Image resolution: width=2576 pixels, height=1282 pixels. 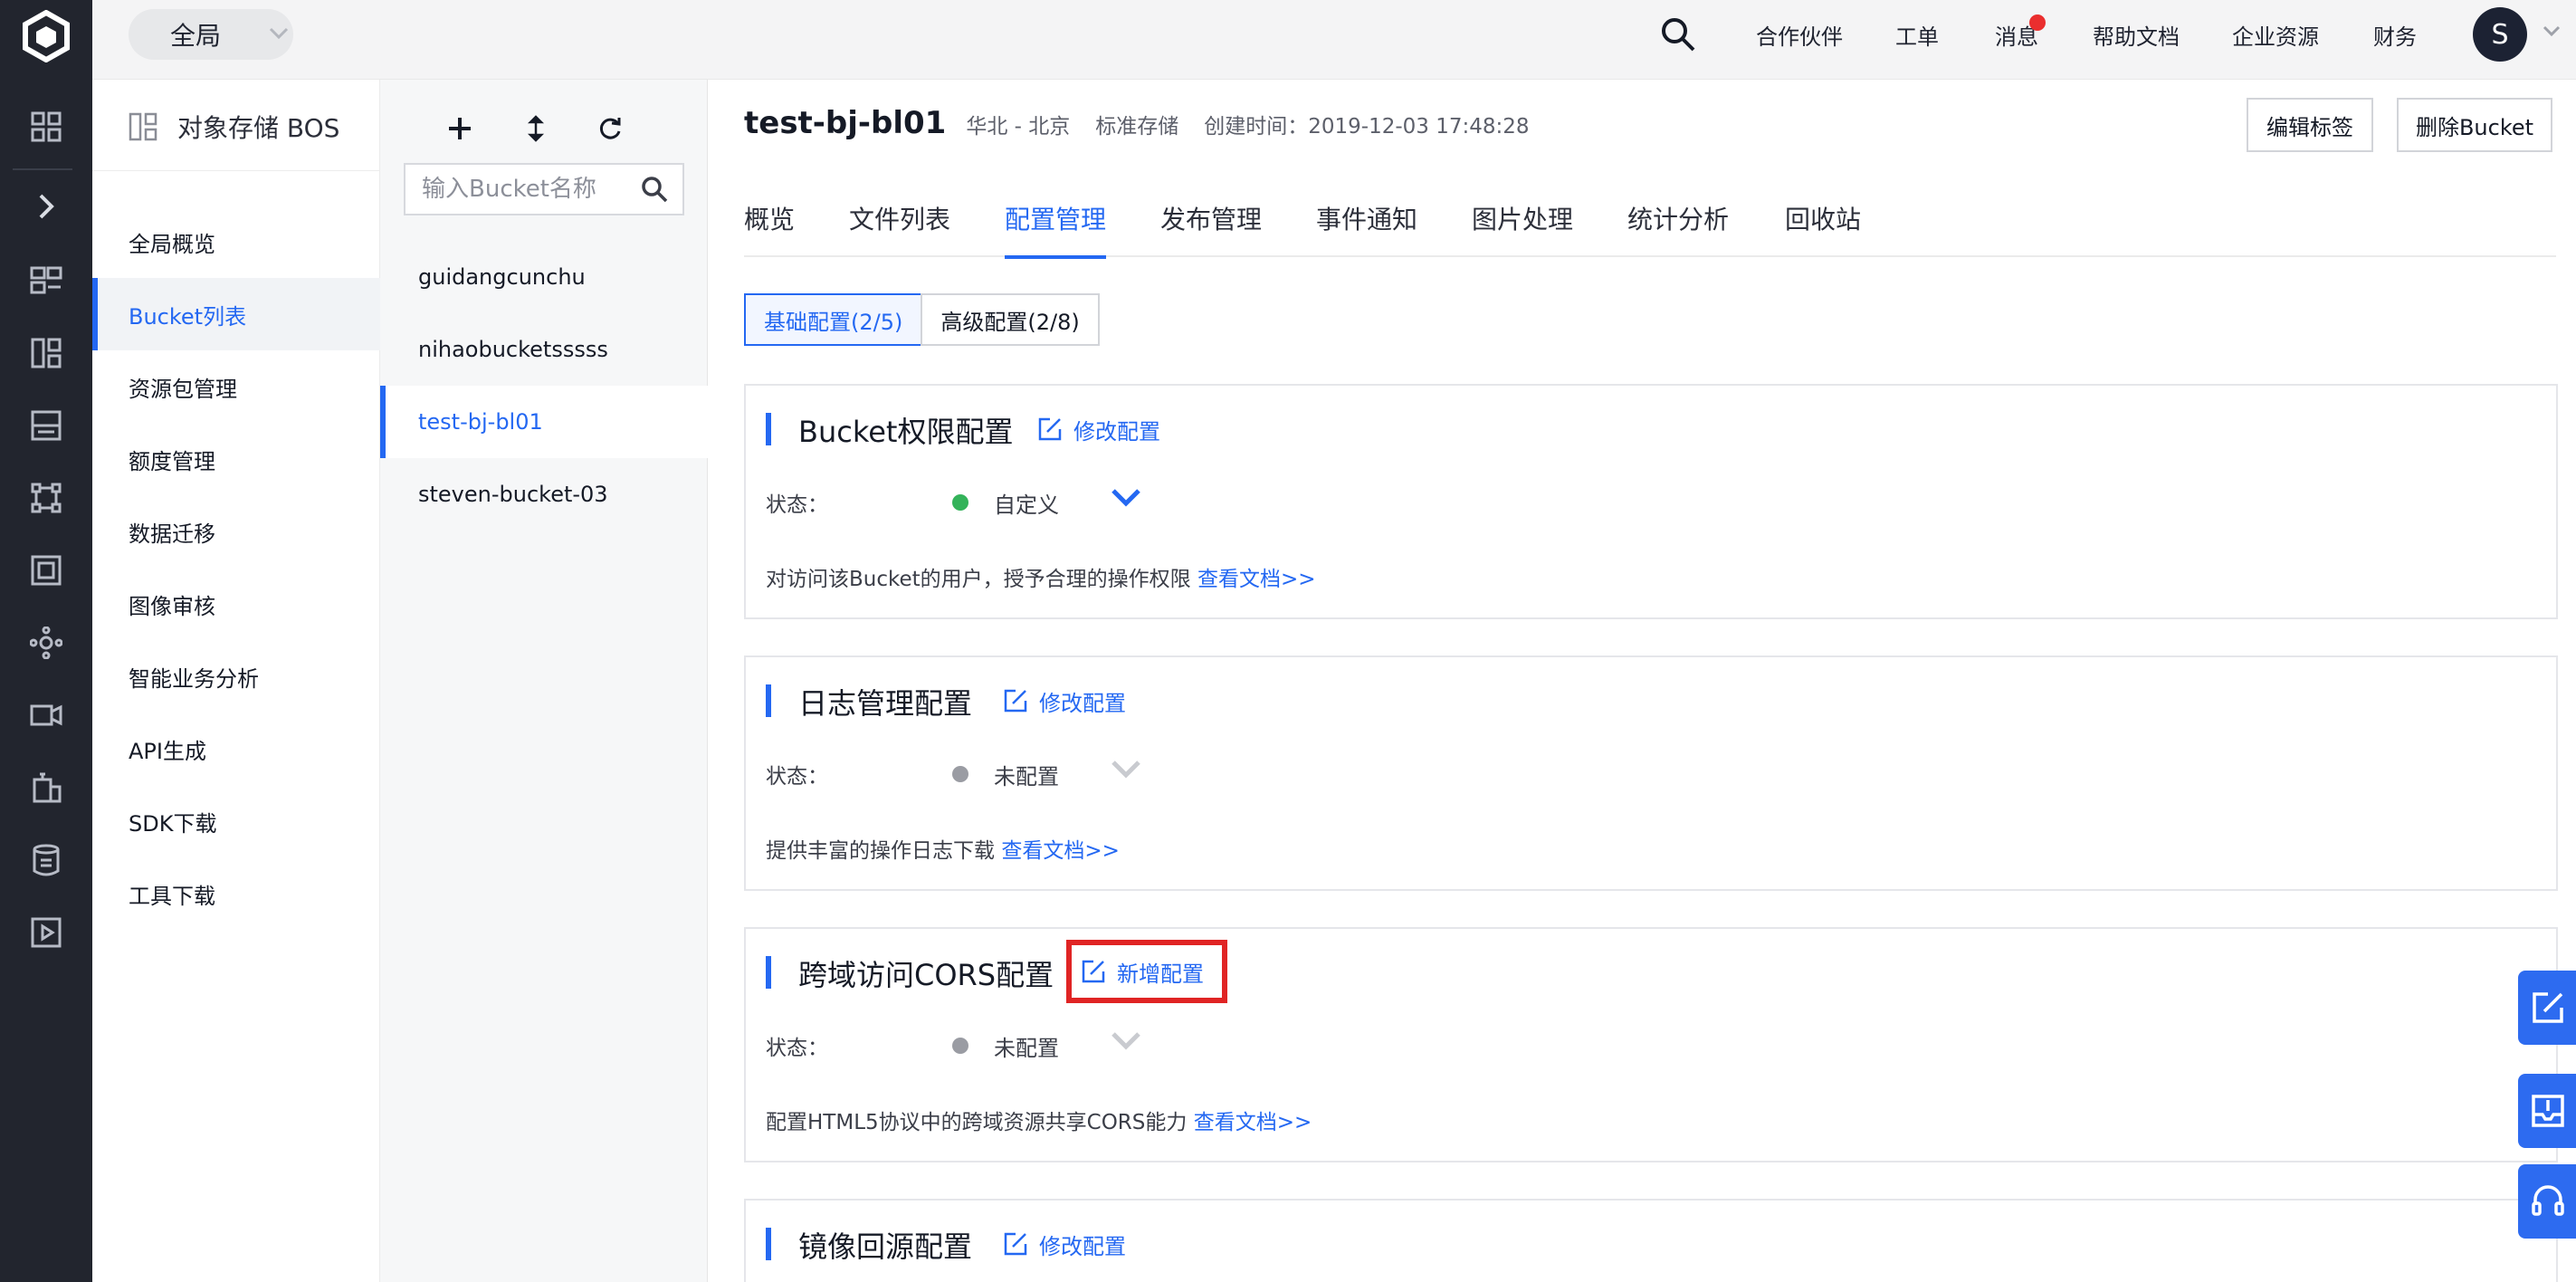 What do you see at coordinates (1137, 127) in the screenshot?
I see `bucket-storage-class: 标准存储` at bounding box center [1137, 127].